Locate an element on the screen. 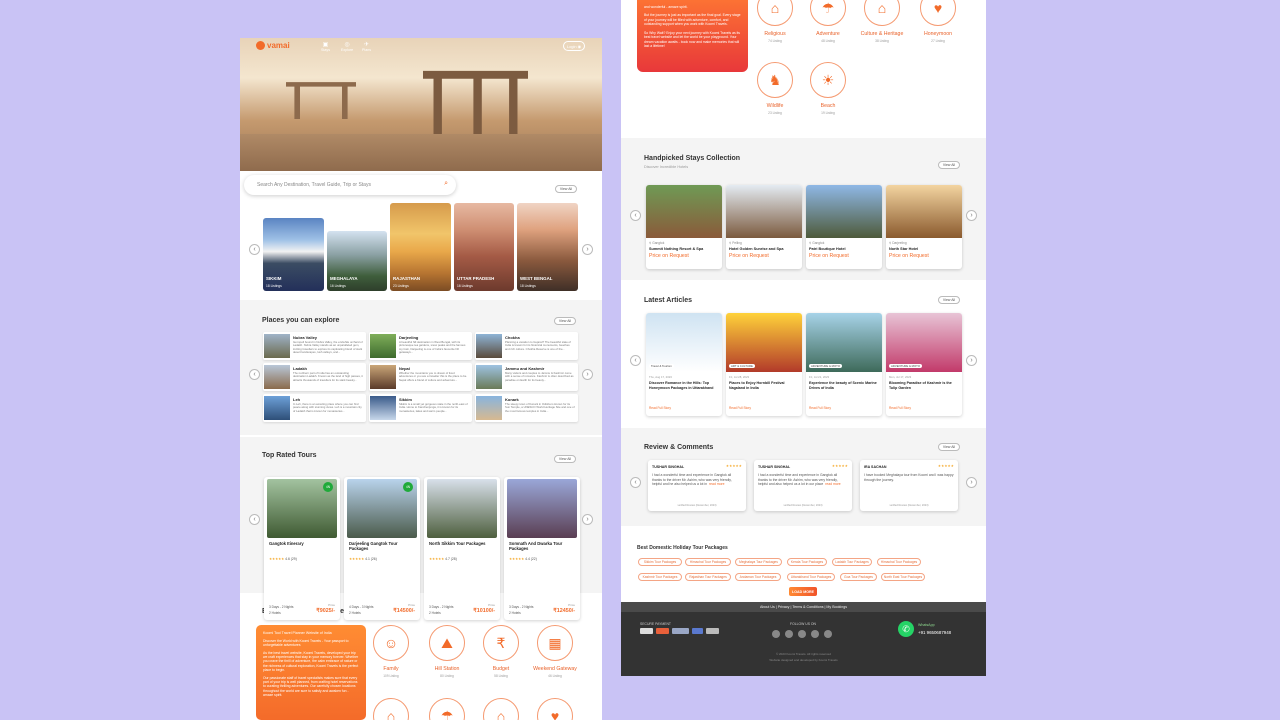  discover-icon is located at coordinates (680, 631).